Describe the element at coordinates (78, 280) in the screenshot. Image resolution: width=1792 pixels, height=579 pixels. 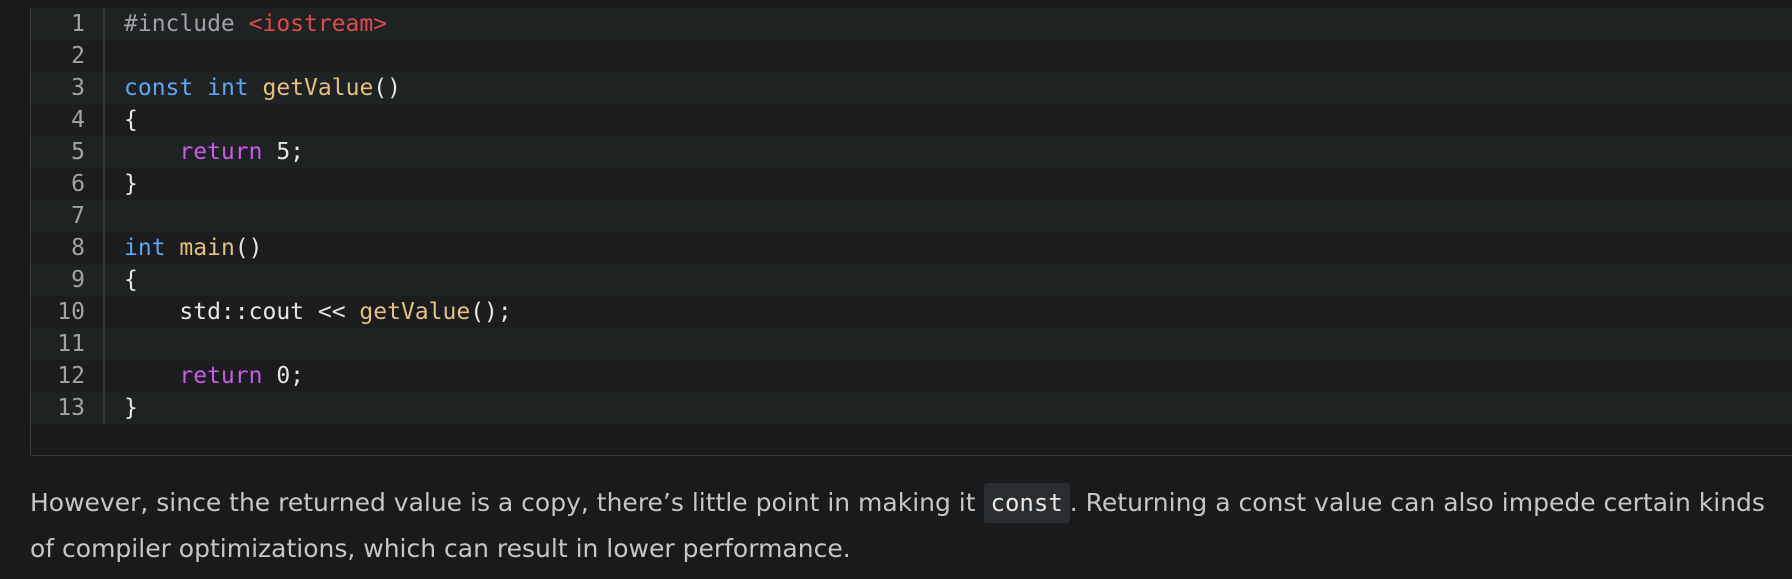
I see `line-number: 9` at that location.